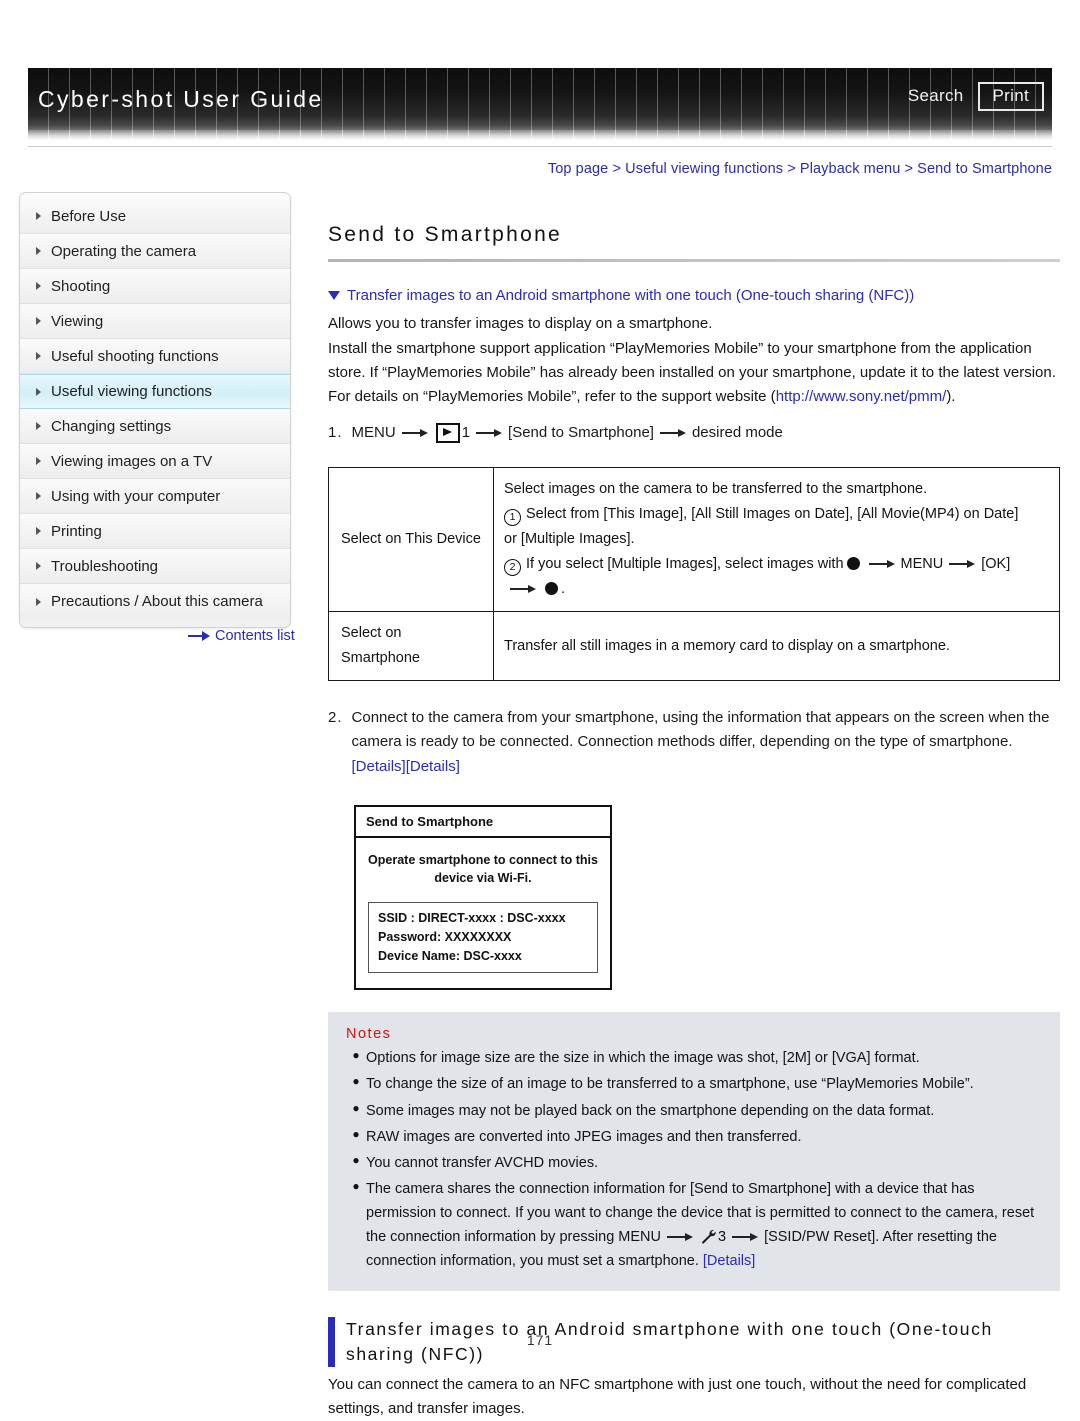 The width and height of the screenshot is (1080, 1421). Describe the element at coordinates (540, 1340) in the screenshot. I see `page-number: 171` at that location.